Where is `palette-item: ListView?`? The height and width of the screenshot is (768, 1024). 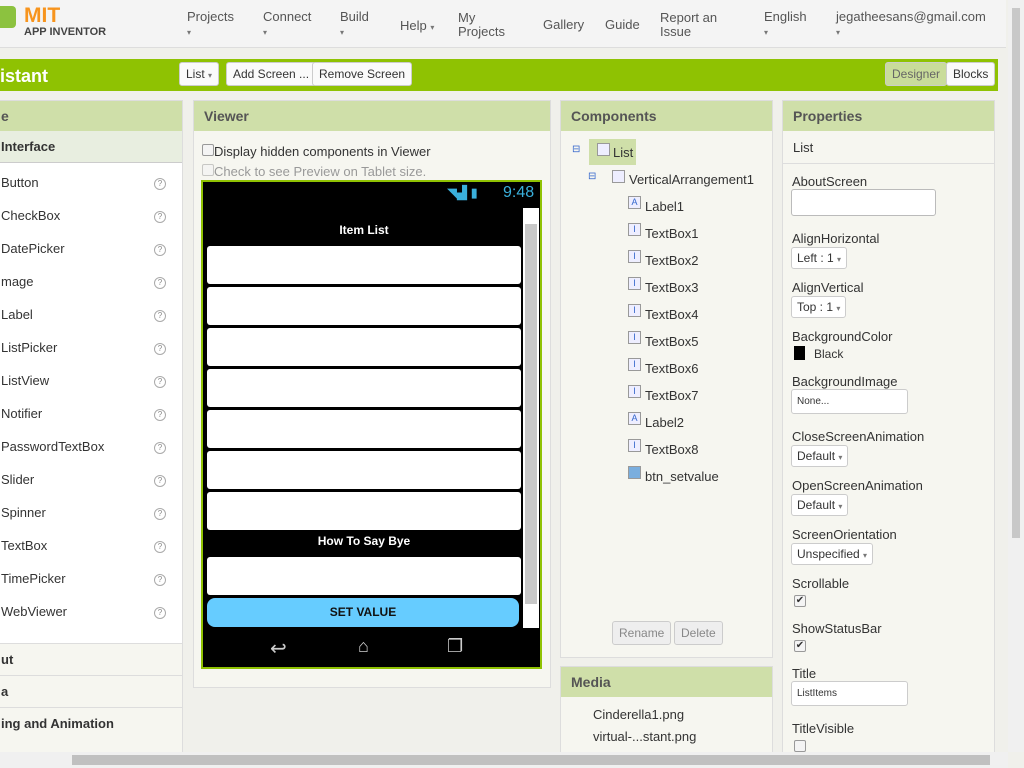 palette-item: ListView? is located at coordinates (89, 383).